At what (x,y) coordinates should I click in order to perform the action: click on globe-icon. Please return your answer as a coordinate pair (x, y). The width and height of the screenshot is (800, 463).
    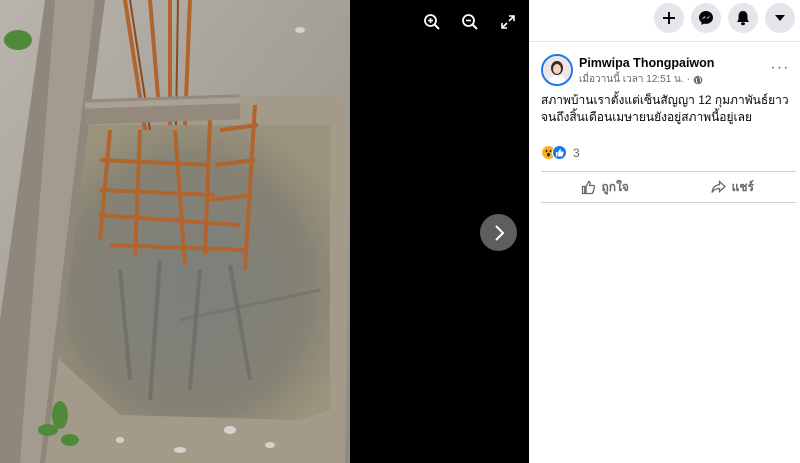
    Looking at the image, I should click on (698, 80).